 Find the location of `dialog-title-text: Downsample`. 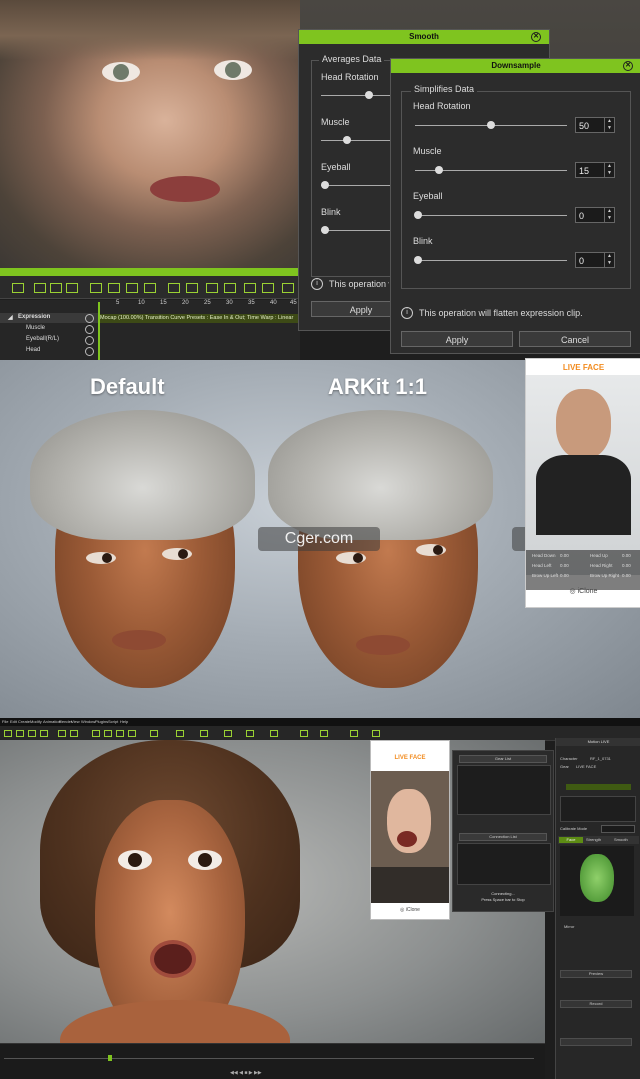

dialog-title-text: Downsample is located at coordinates (516, 65).